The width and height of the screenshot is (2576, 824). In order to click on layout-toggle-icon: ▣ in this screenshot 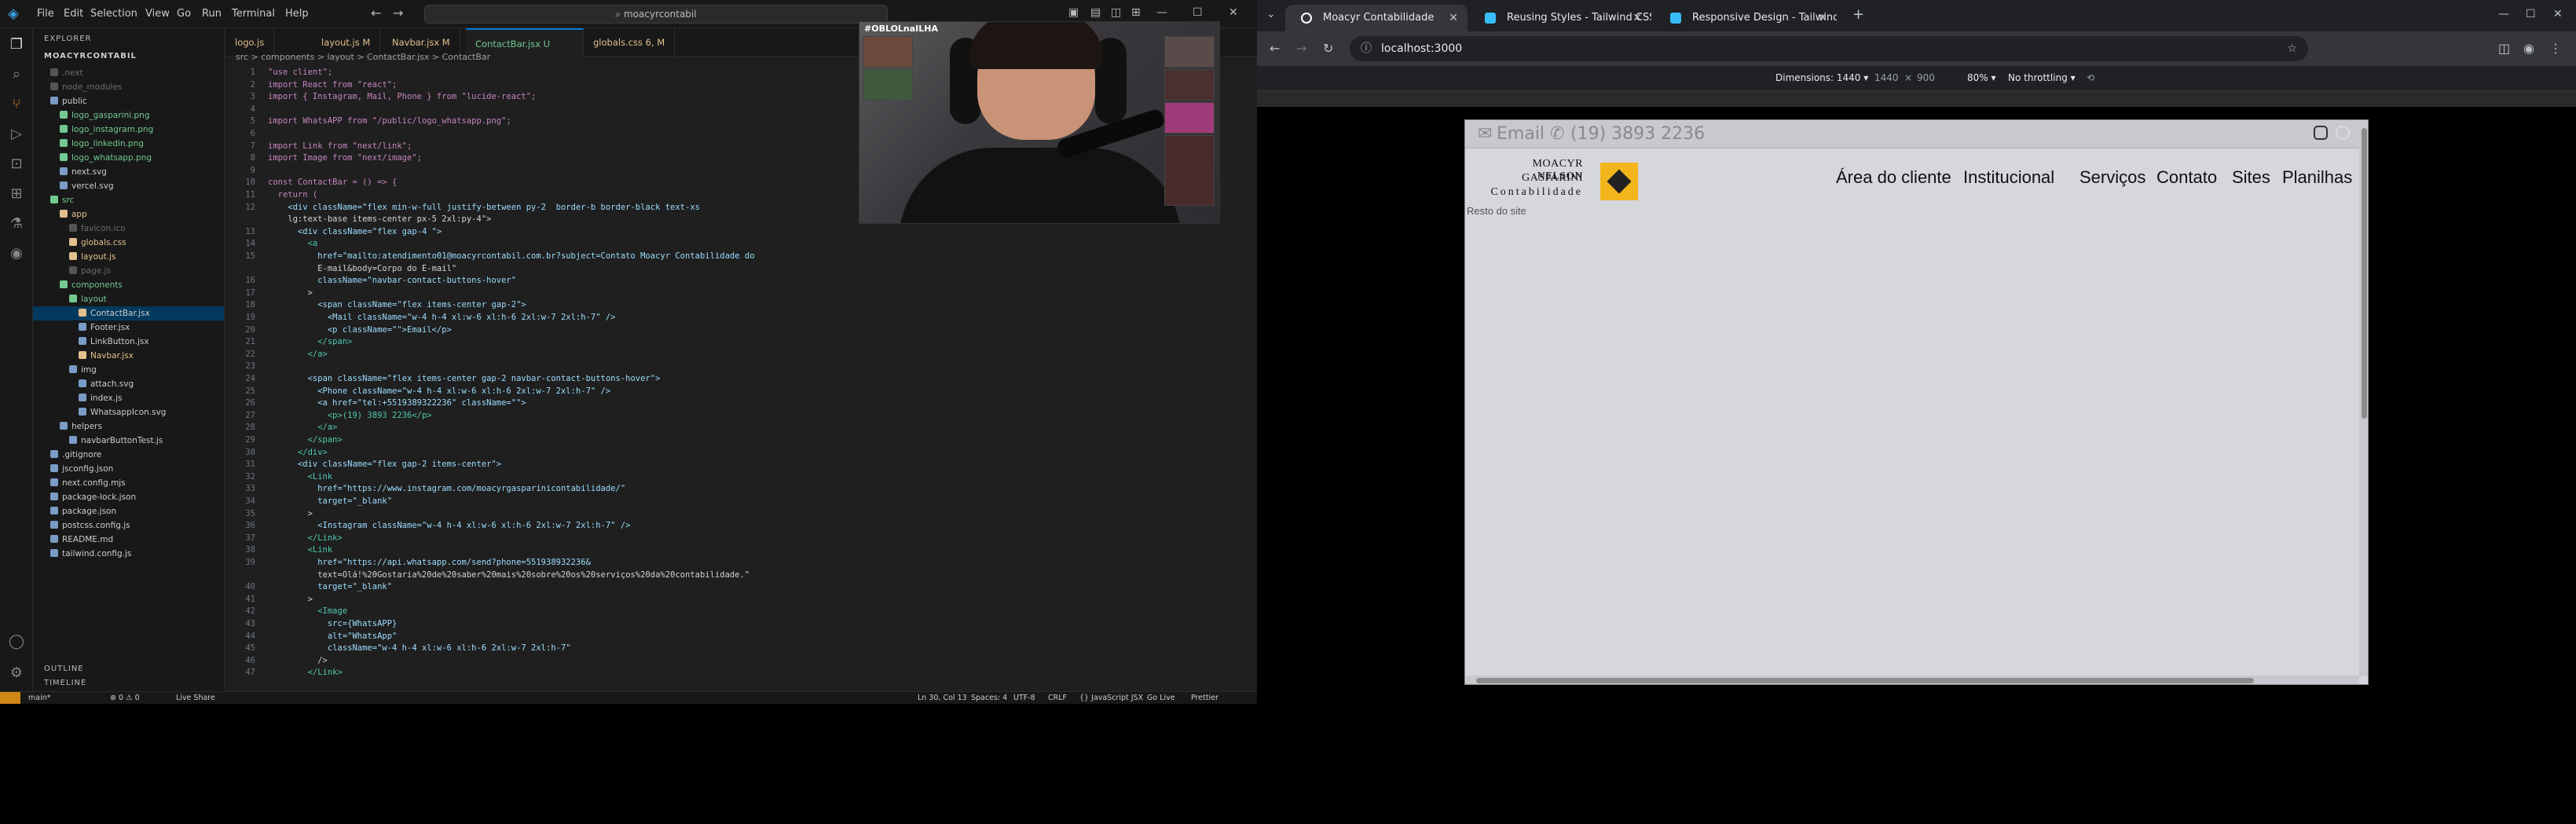, I will do `click(1073, 13)`.